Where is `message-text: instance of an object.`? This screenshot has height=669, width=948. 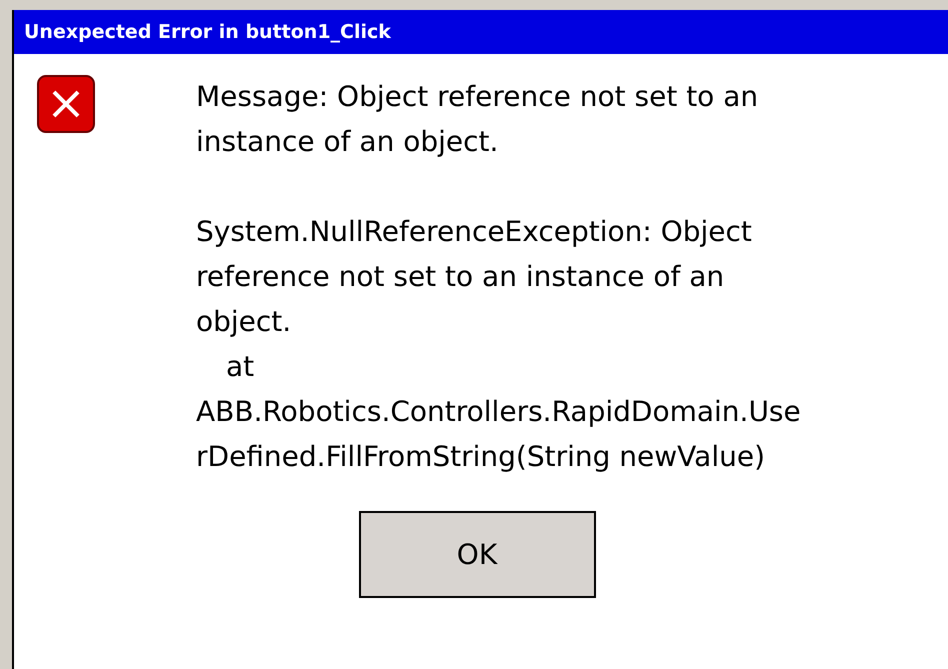 message-text: instance of an object. is located at coordinates (348, 142).